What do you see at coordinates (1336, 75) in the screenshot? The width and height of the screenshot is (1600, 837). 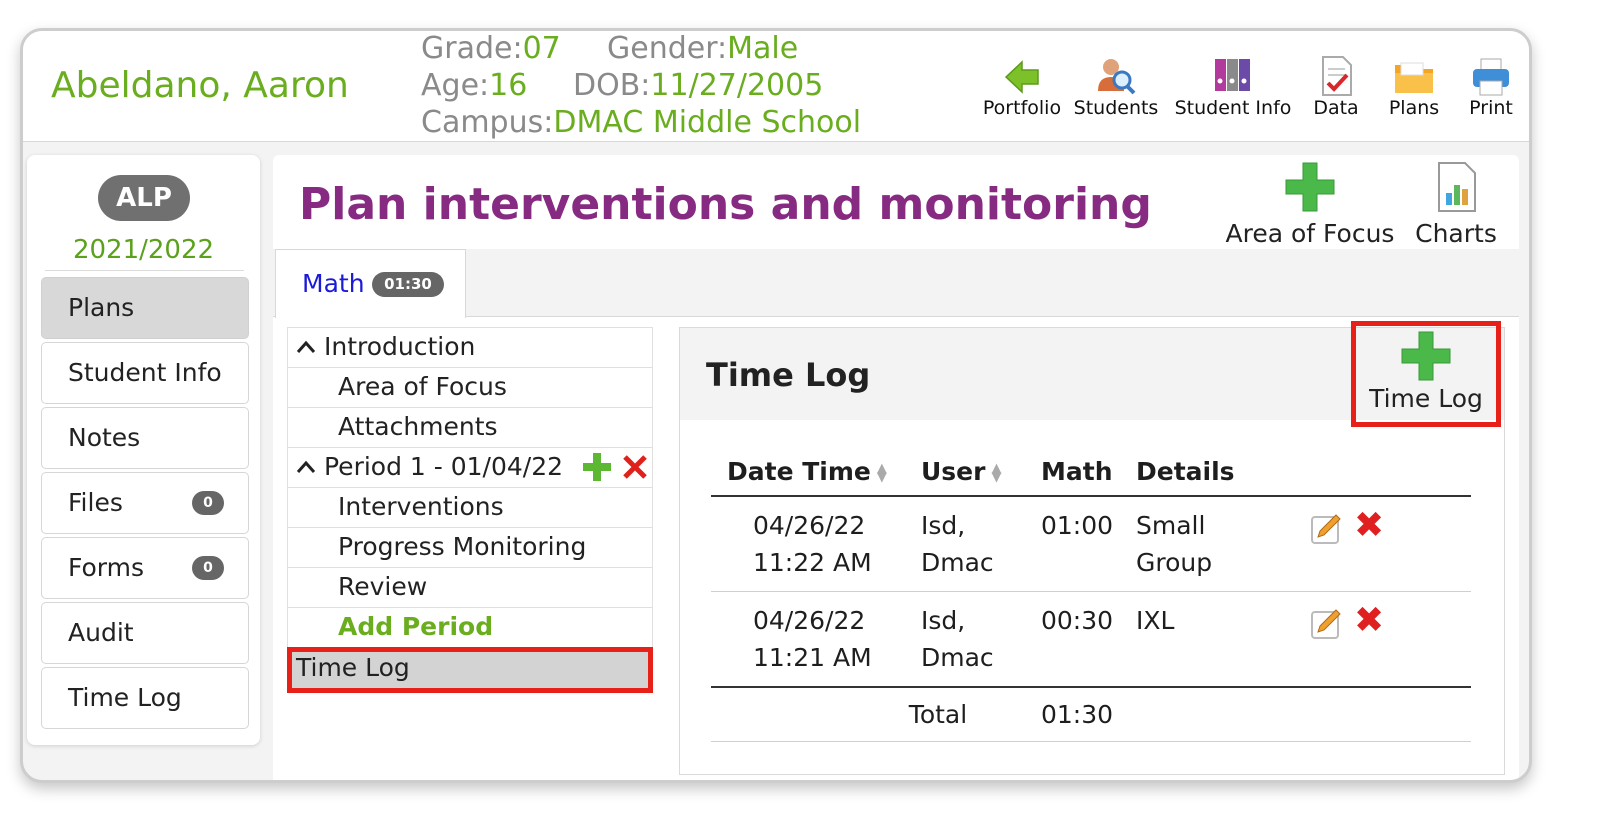 I see `document-check-icon` at bounding box center [1336, 75].